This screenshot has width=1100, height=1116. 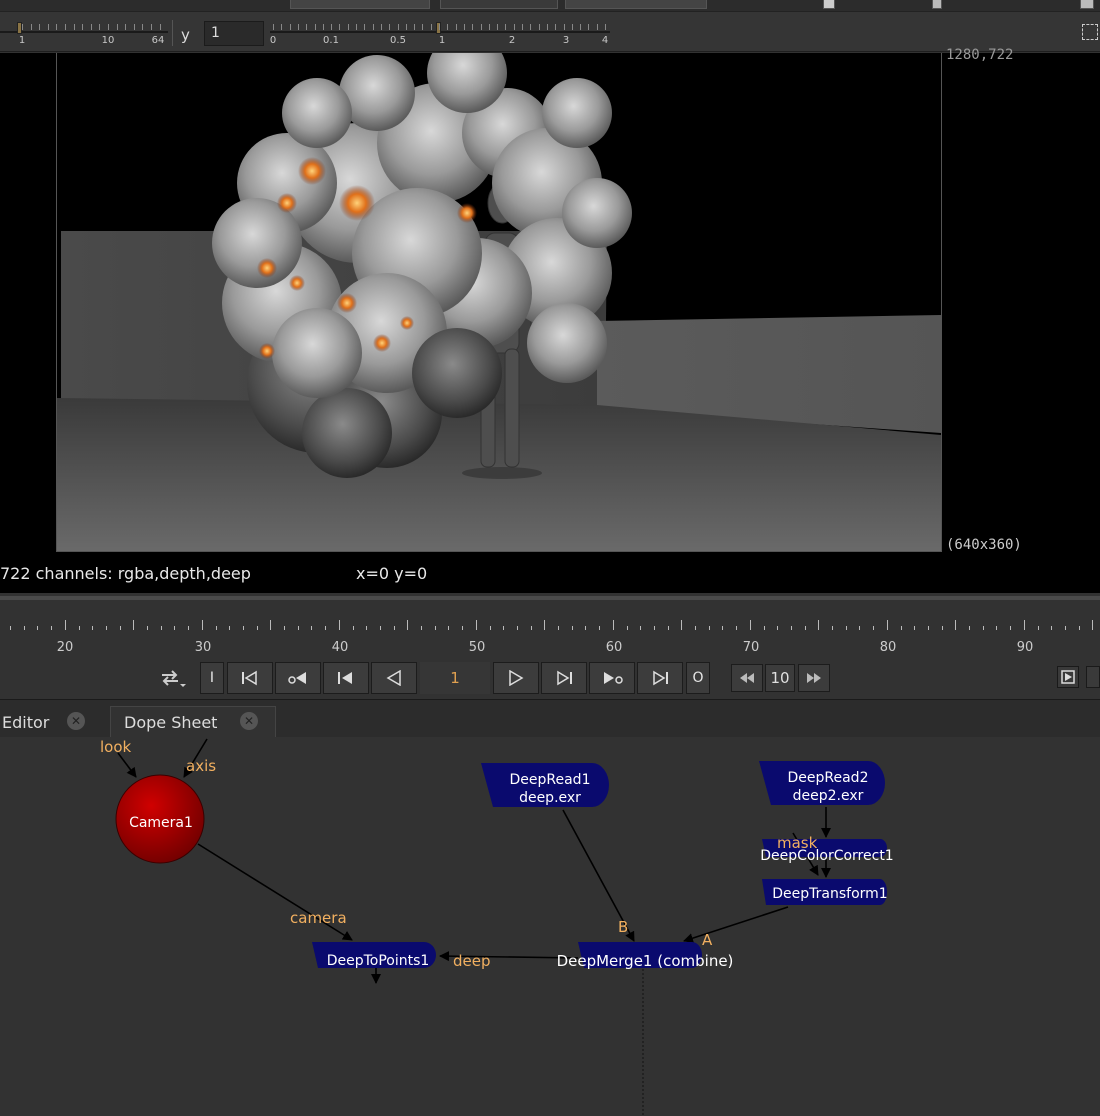 What do you see at coordinates (937, 4) in the screenshot?
I see `lock-icon` at bounding box center [937, 4].